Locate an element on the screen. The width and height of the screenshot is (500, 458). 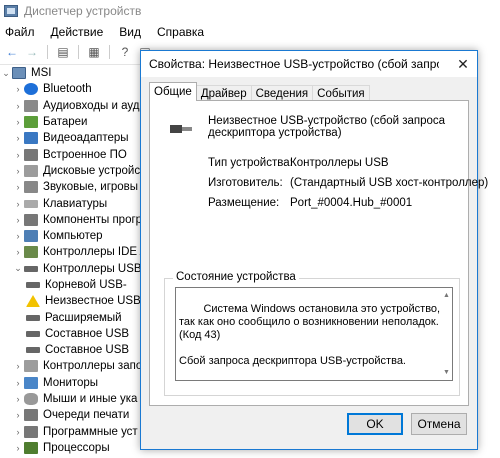
device-status-heading: Состояние устройства is located at coordinates (236, 277).